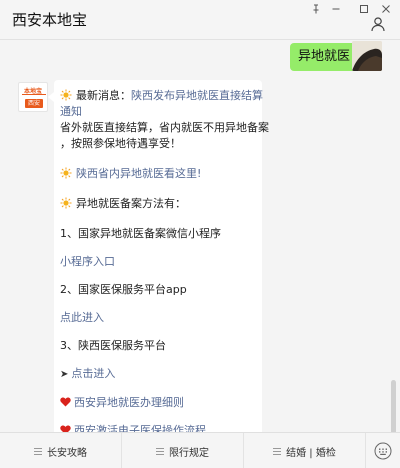 This screenshot has height=468, width=400. What do you see at coordinates (50, 20) in the screenshot?
I see `window-title: 西安本地宝` at bounding box center [50, 20].